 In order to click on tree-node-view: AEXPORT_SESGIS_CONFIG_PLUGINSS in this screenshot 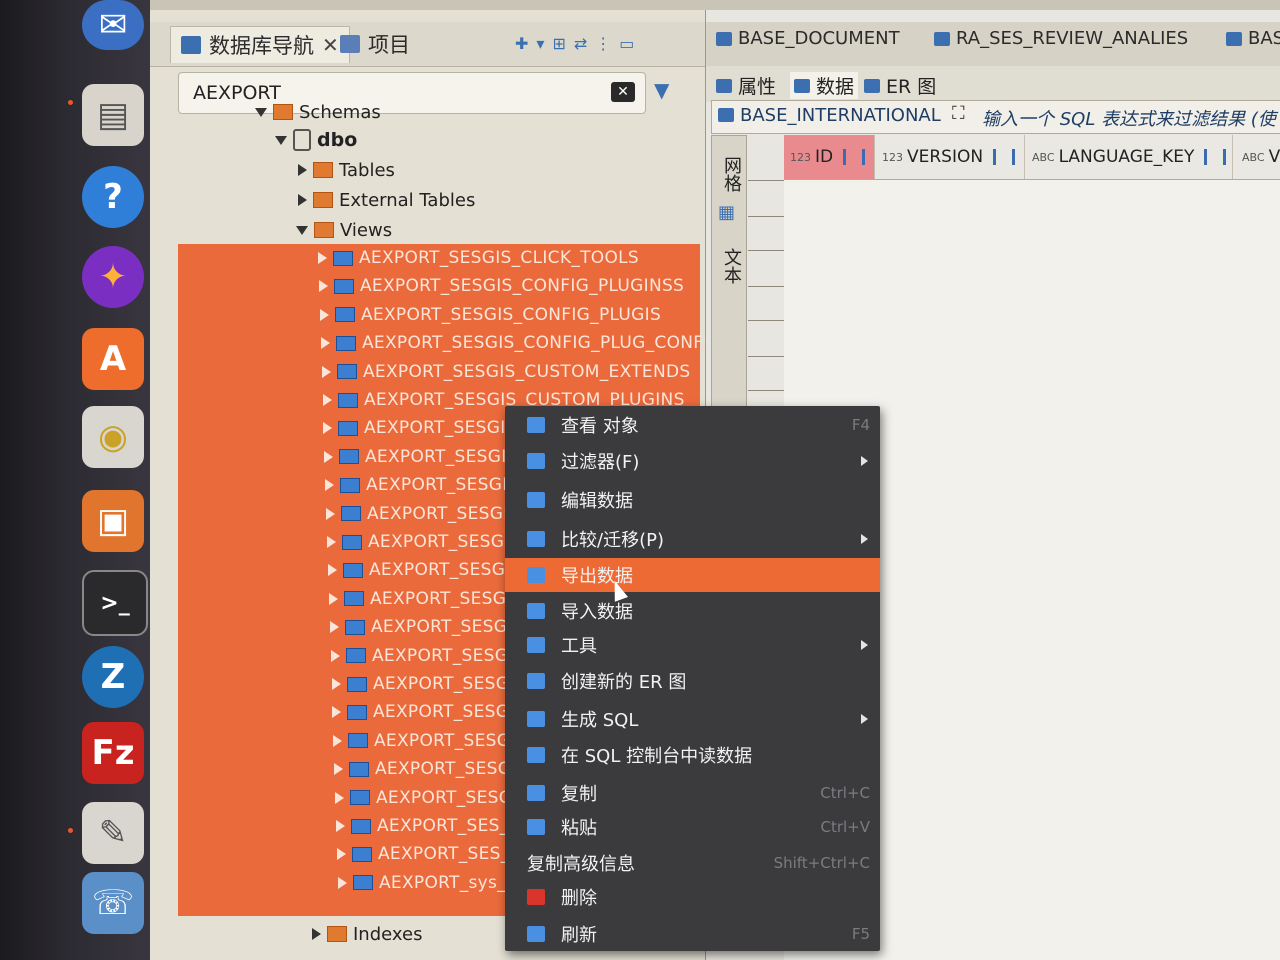, I will do `click(501, 286)`.